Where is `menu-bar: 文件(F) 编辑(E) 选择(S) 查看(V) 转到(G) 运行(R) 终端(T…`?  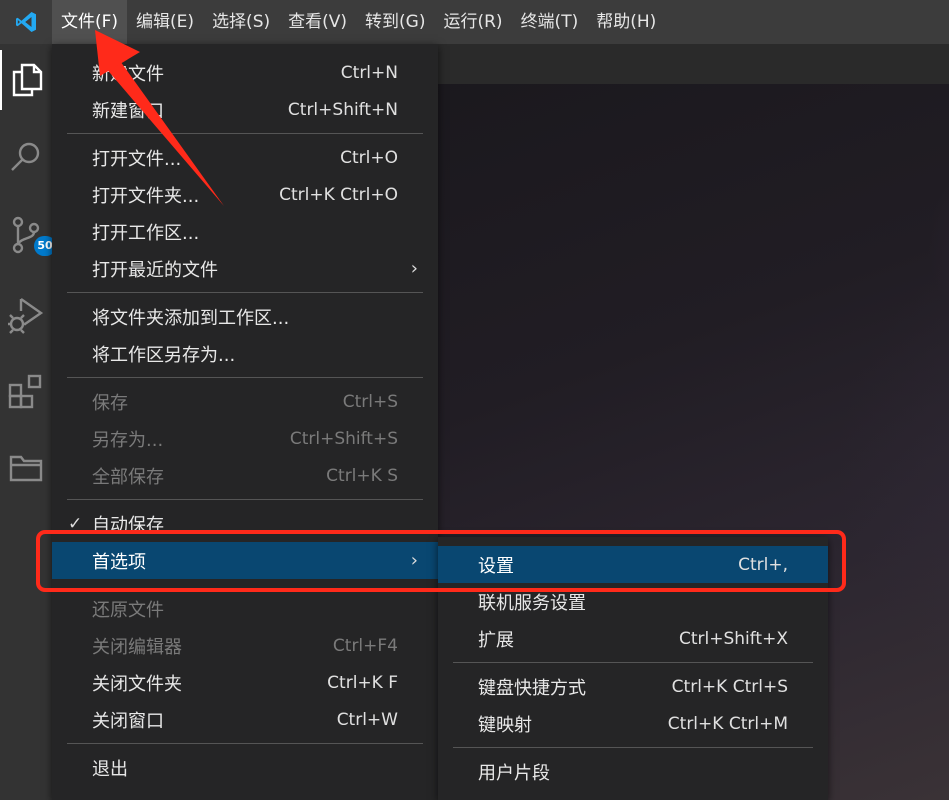
menu-bar: 文件(F) 编辑(E) 选择(S) 查看(V) 转到(G) 运行(R) 终端(T… is located at coordinates (474, 22).